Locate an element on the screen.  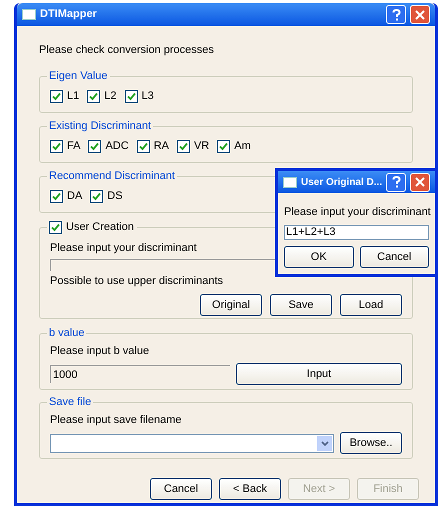
checkbox-label: DA is located at coordinates (74, 196).